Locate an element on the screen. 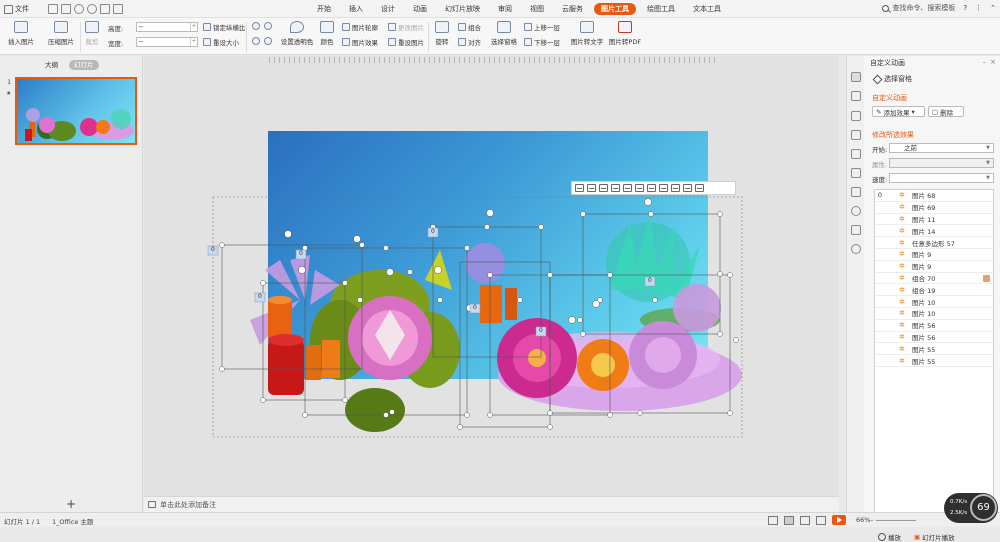 This screenshot has height=542, width=1000. slideshow-label: 幻灯片播放 is located at coordinates (938, 538).